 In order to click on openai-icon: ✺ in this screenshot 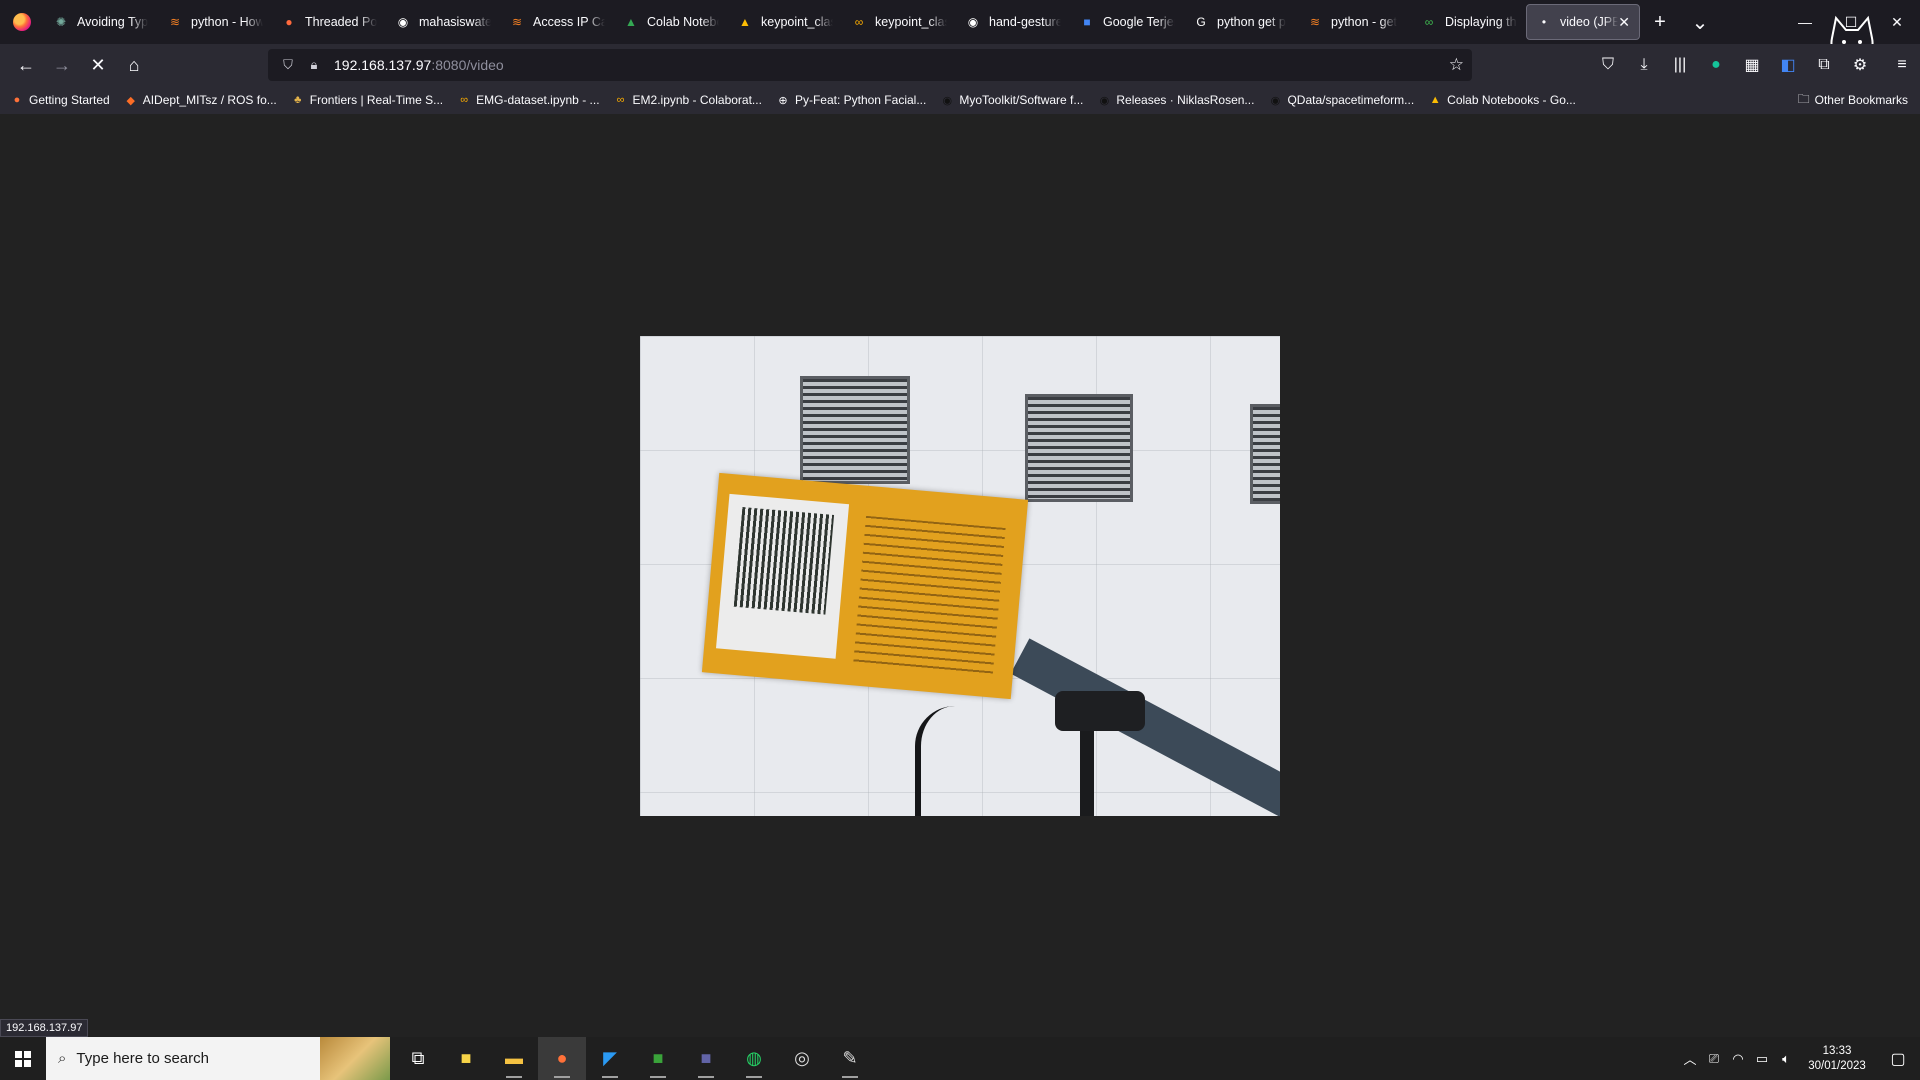, I will do `click(61, 22)`.